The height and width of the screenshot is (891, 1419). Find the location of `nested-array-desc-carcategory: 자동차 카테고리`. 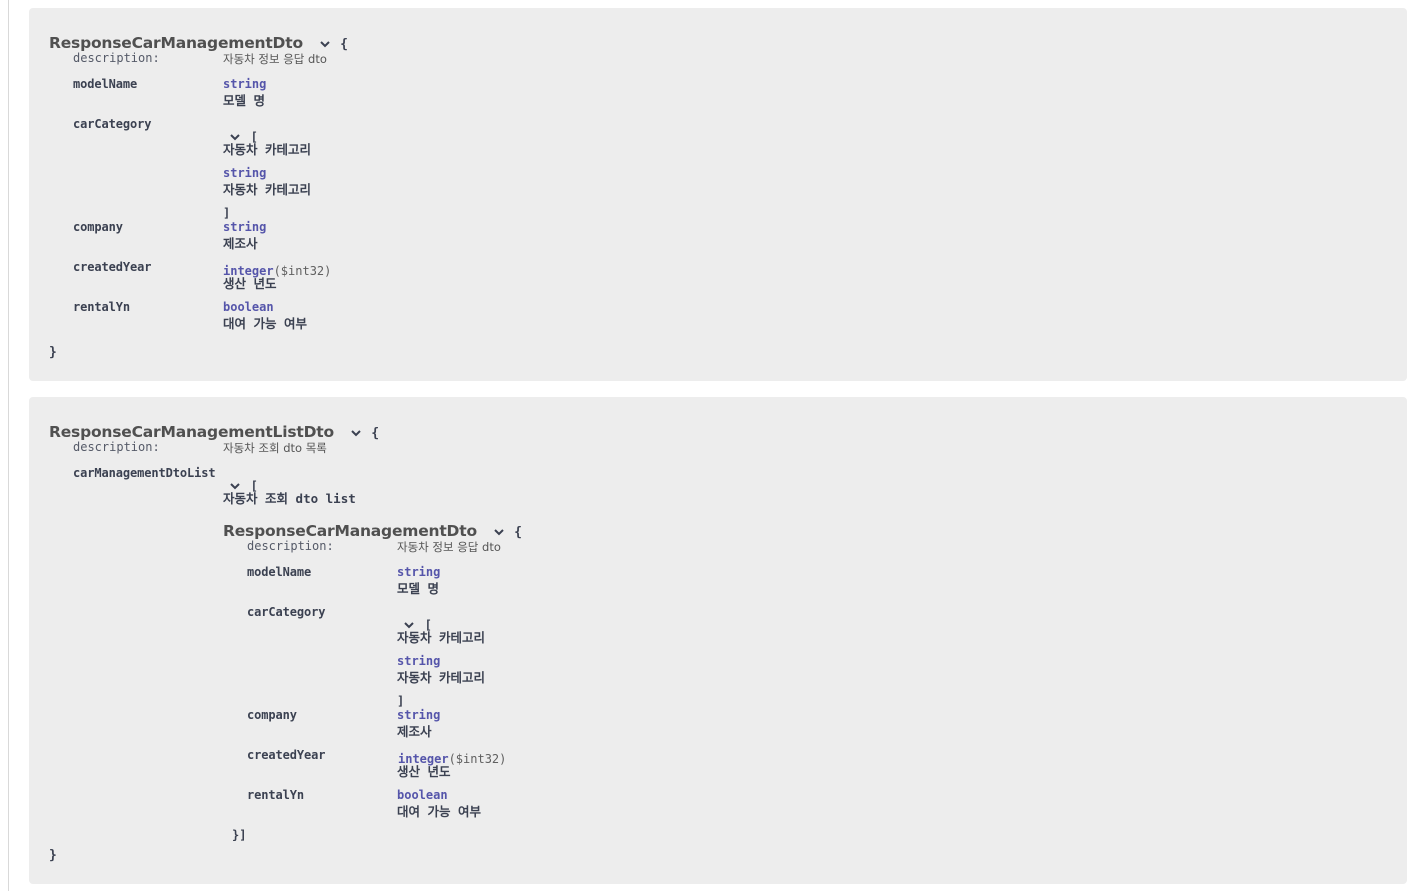

nested-array-desc-carcategory: 자동차 카테고리 is located at coordinates (441, 637).